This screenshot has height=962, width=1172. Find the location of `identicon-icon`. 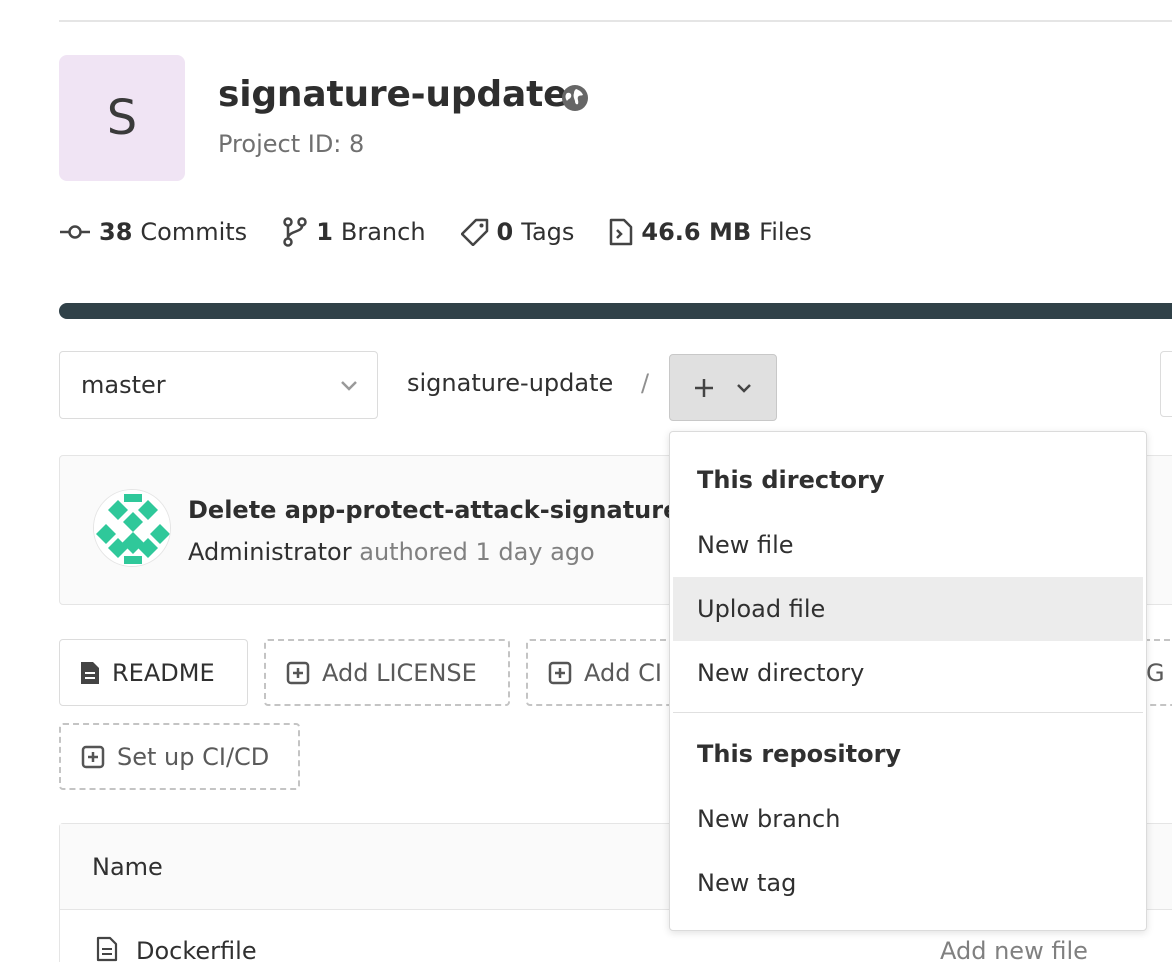

identicon-icon is located at coordinates (132, 528).